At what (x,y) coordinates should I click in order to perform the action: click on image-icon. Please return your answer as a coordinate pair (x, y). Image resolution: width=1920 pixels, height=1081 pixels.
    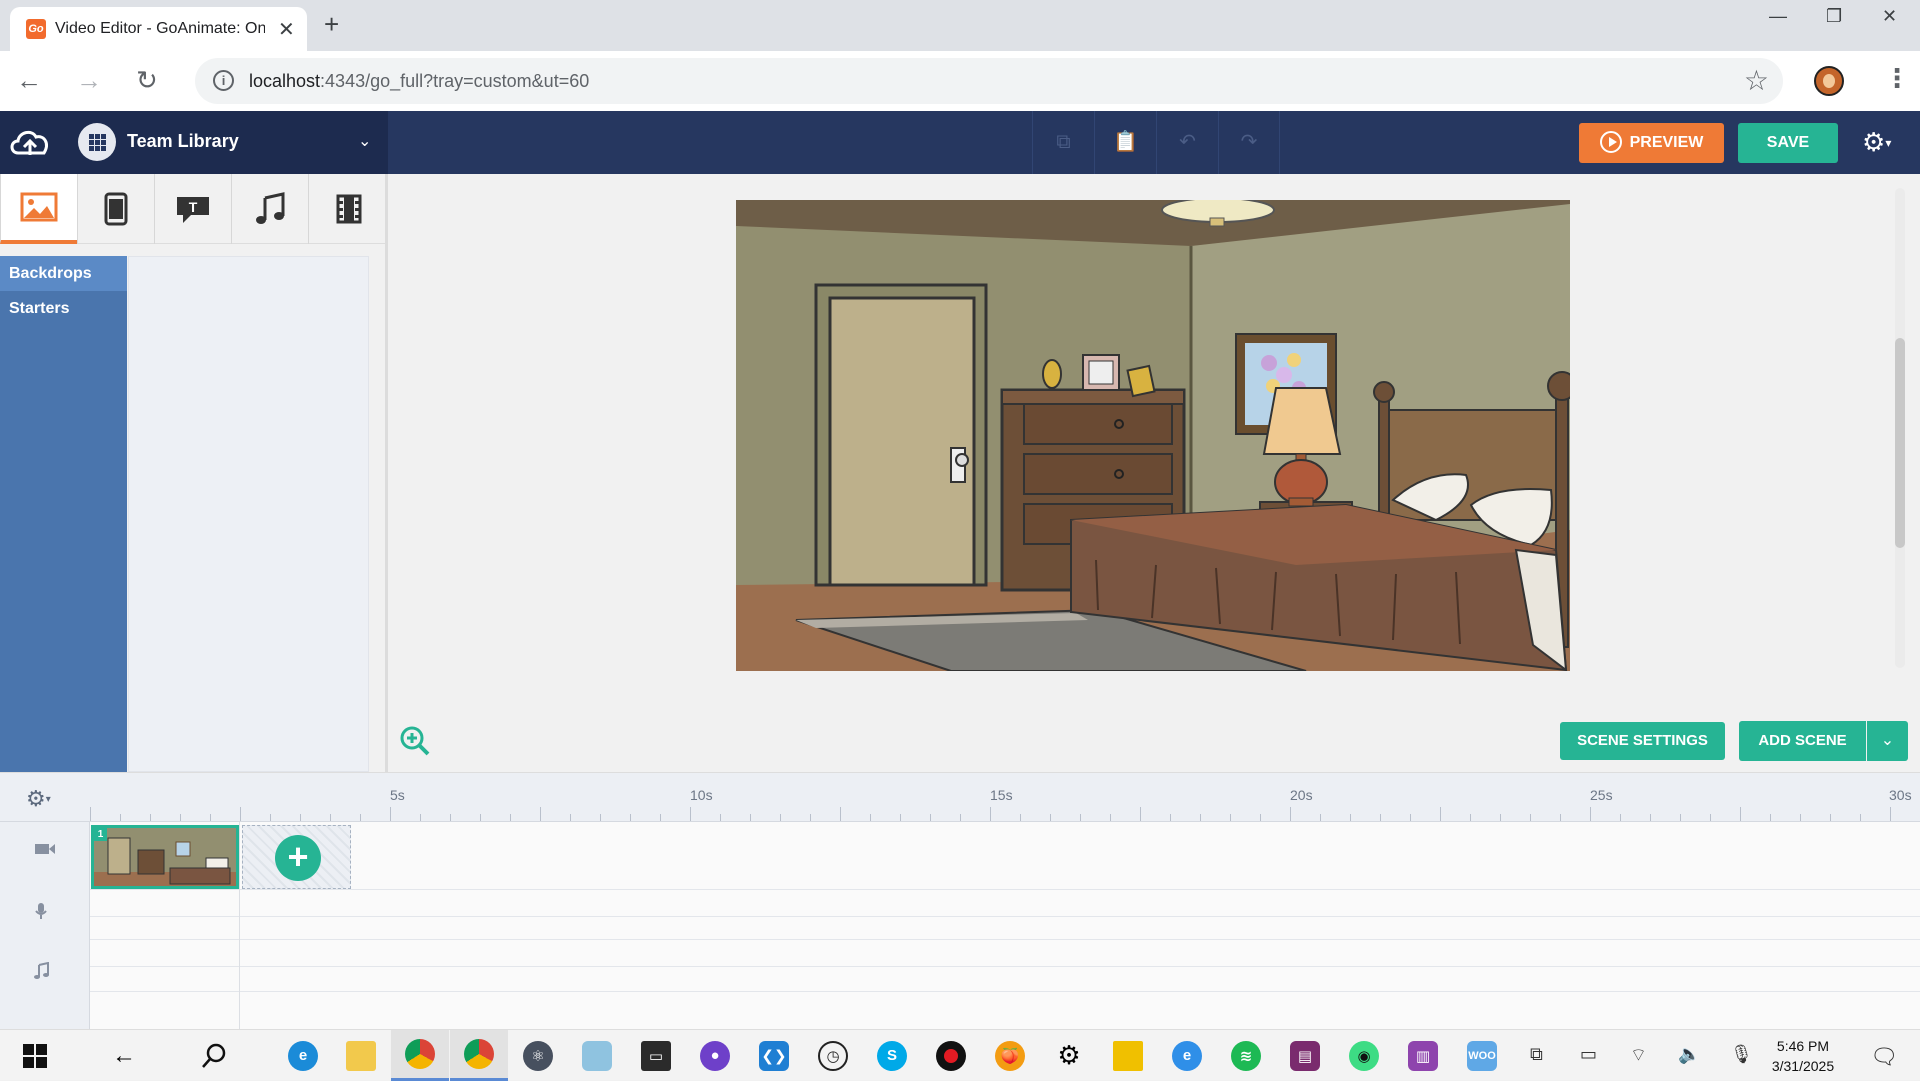
    Looking at the image, I should click on (39, 207).